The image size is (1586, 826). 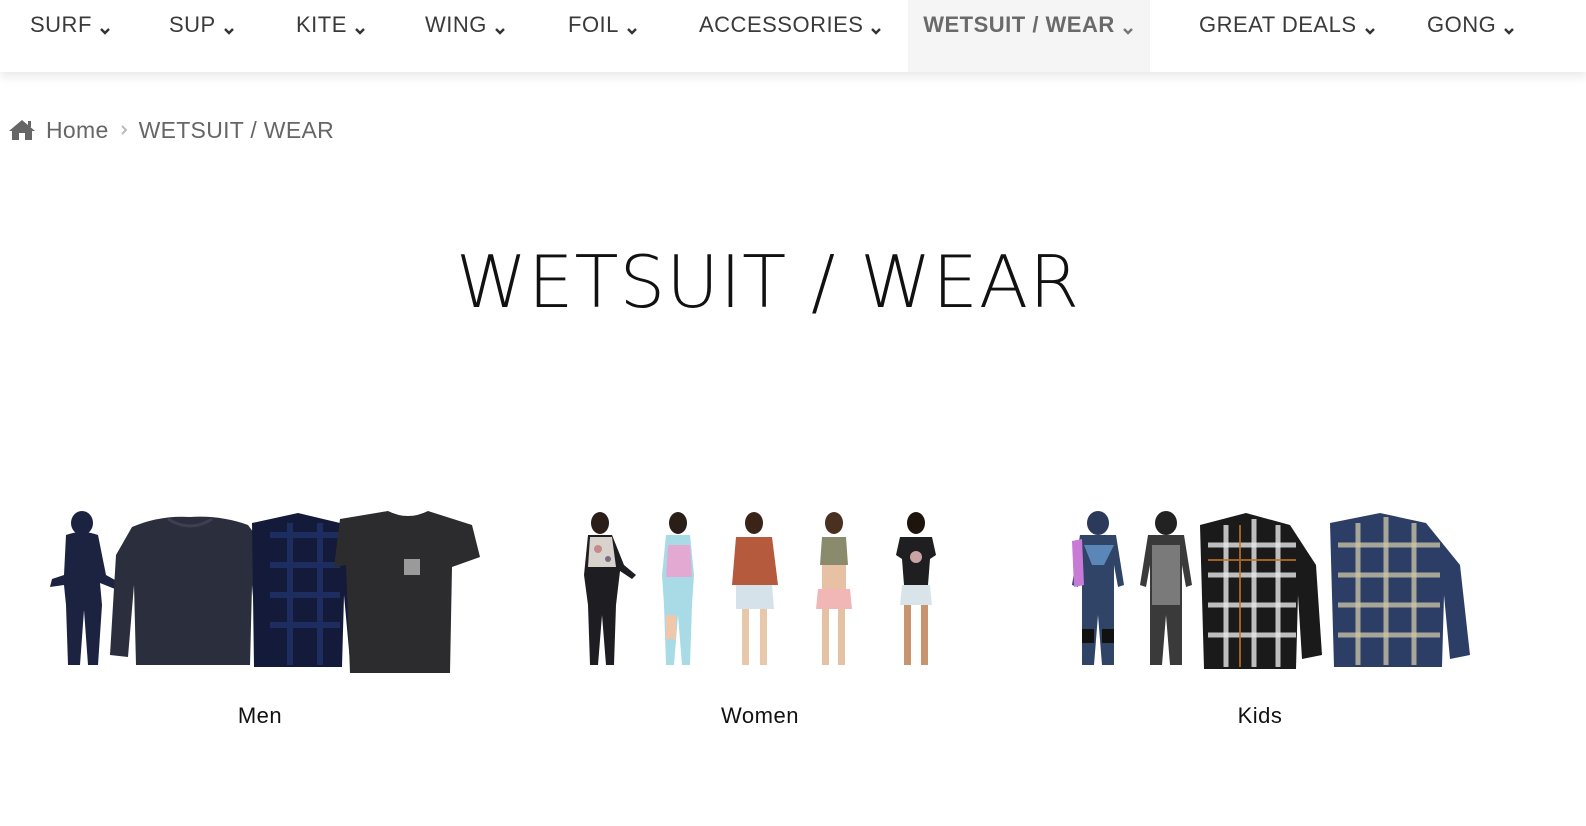 What do you see at coordinates (760, 590) in the screenshot?
I see `category-women-image` at bounding box center [760, 590].